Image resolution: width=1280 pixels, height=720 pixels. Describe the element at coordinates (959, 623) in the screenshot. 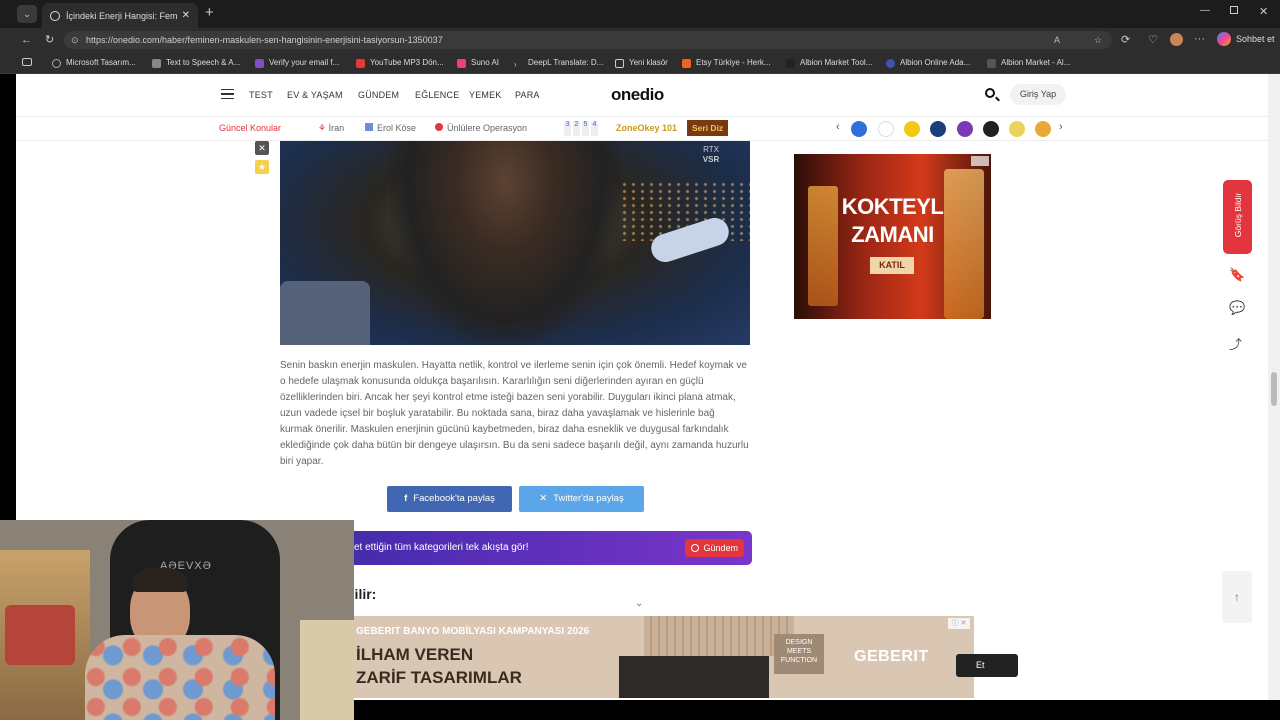

I see `ad-info-icon: ⓘ ✕` at that location.